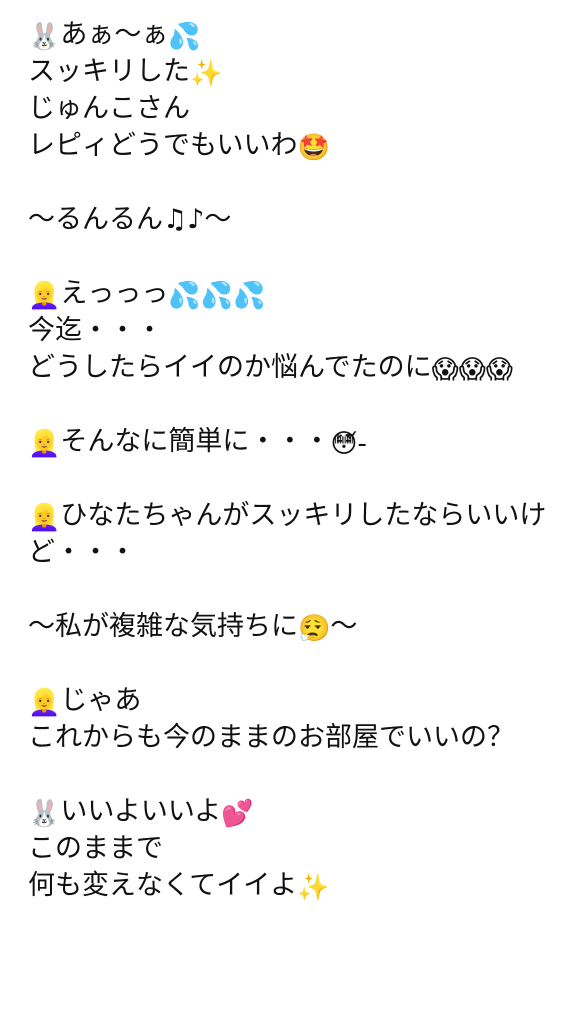 Image resolution: width=580 pixels, height=1024 pixels. I want to click on text-line: レピィどうでもいいわ🤩, so click(298, 145).